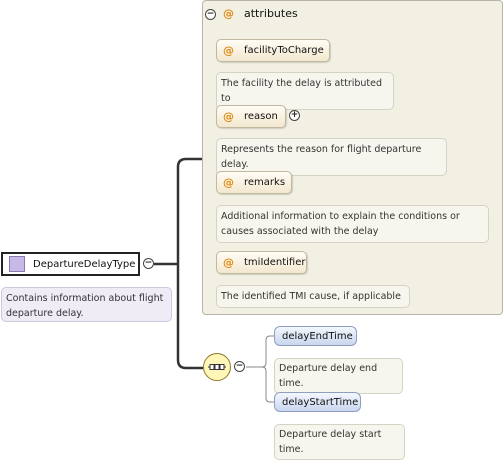 This screenshot has height=460, width=504. I want to click on sequence-icon, so click(217, 367).